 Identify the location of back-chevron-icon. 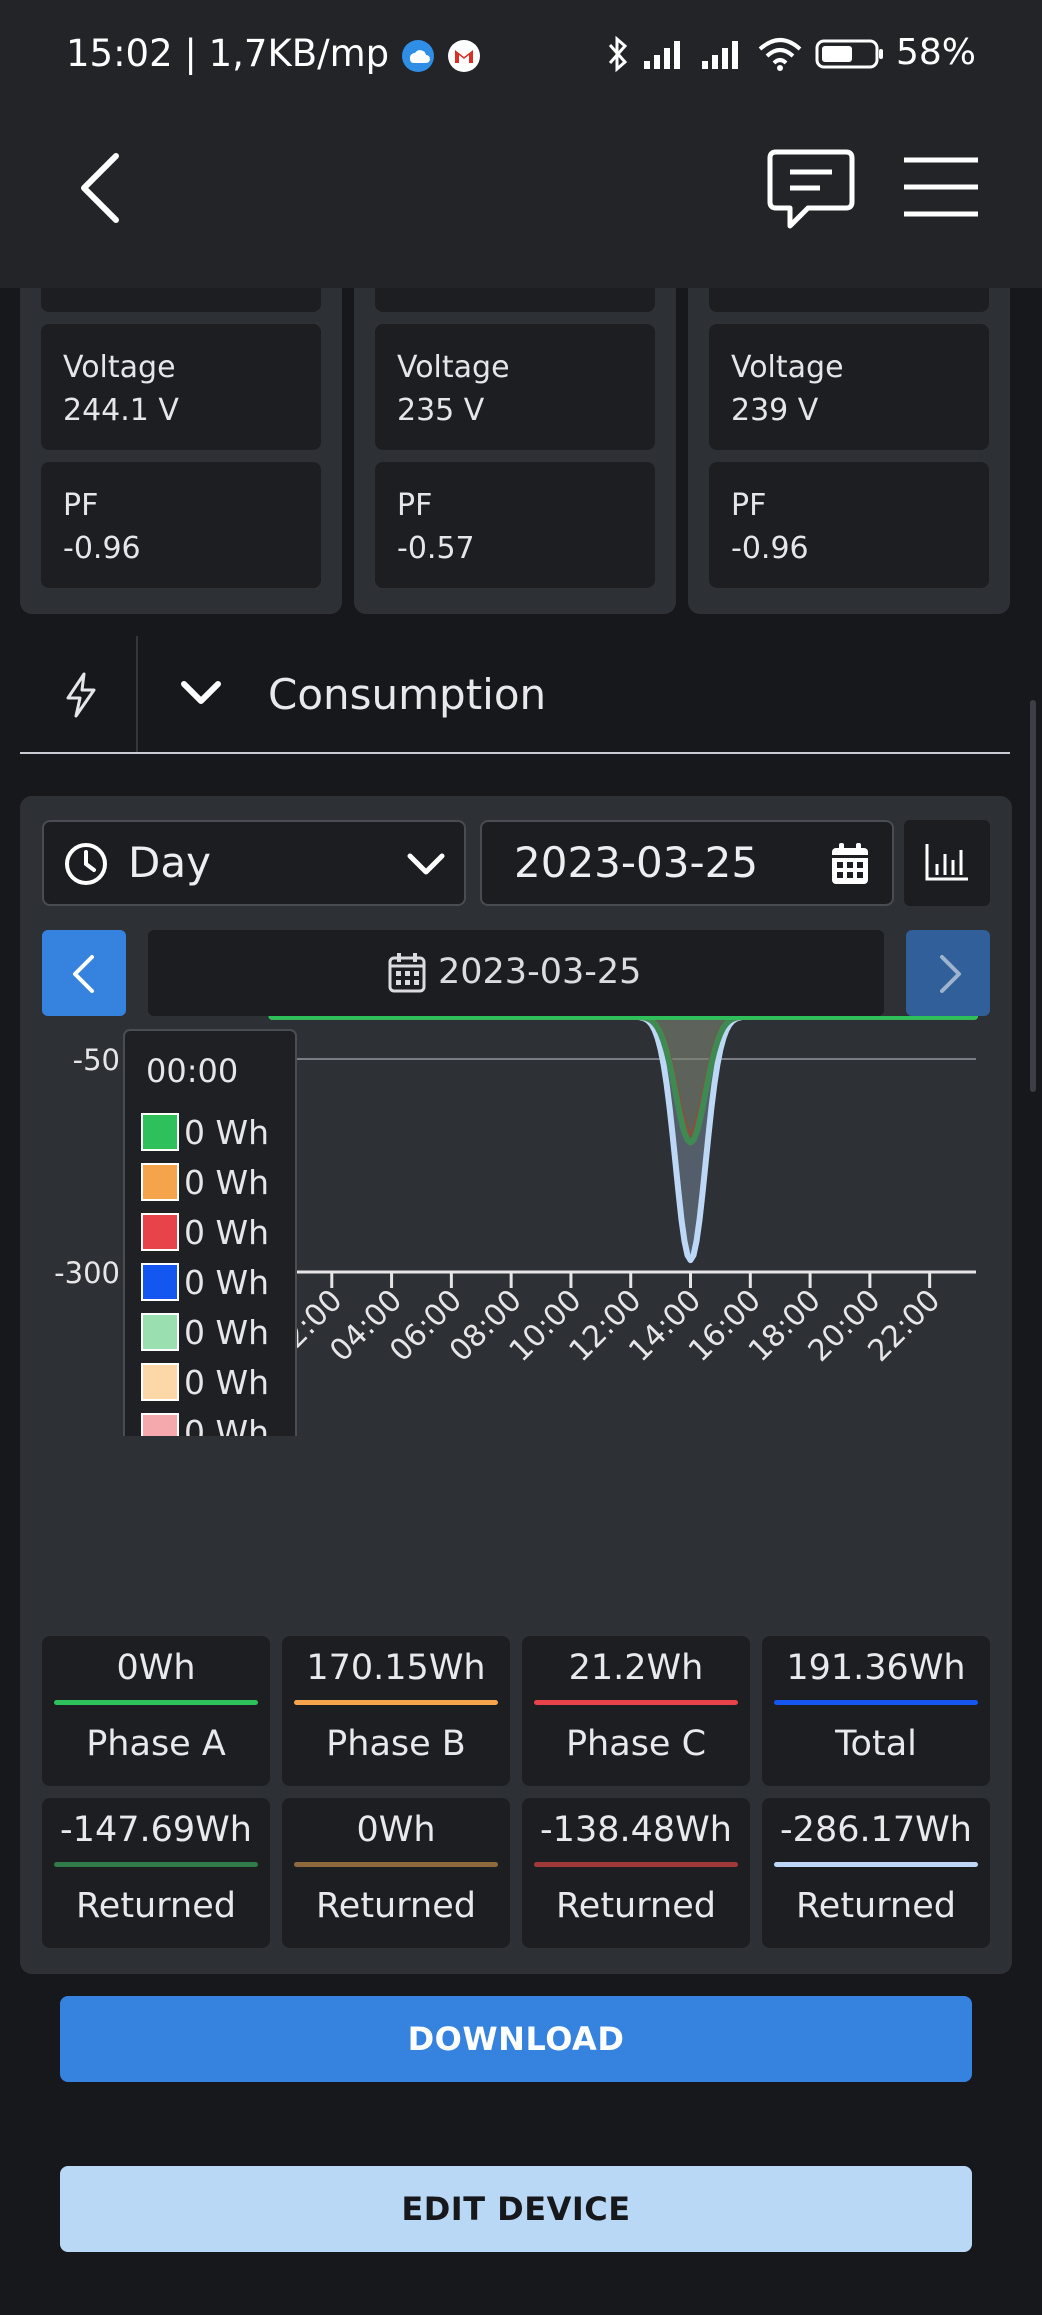
(102, 188).